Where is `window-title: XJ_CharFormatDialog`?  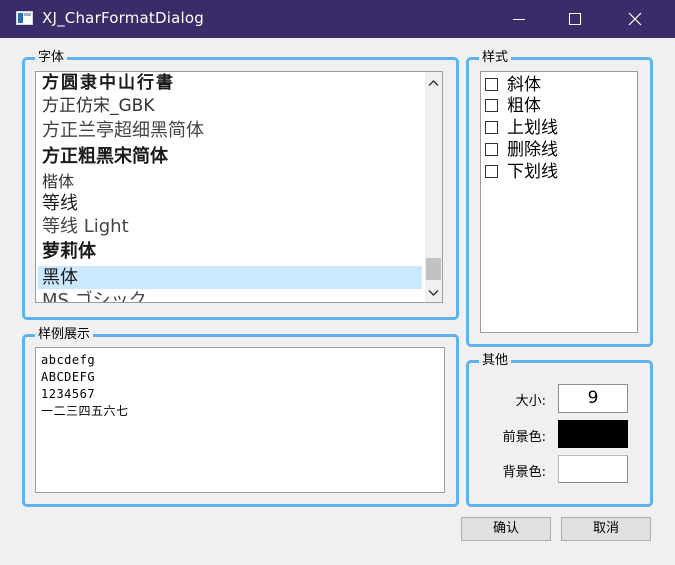
window-title: XJ_CharFormatDialog is located at coordinates (123, 18).